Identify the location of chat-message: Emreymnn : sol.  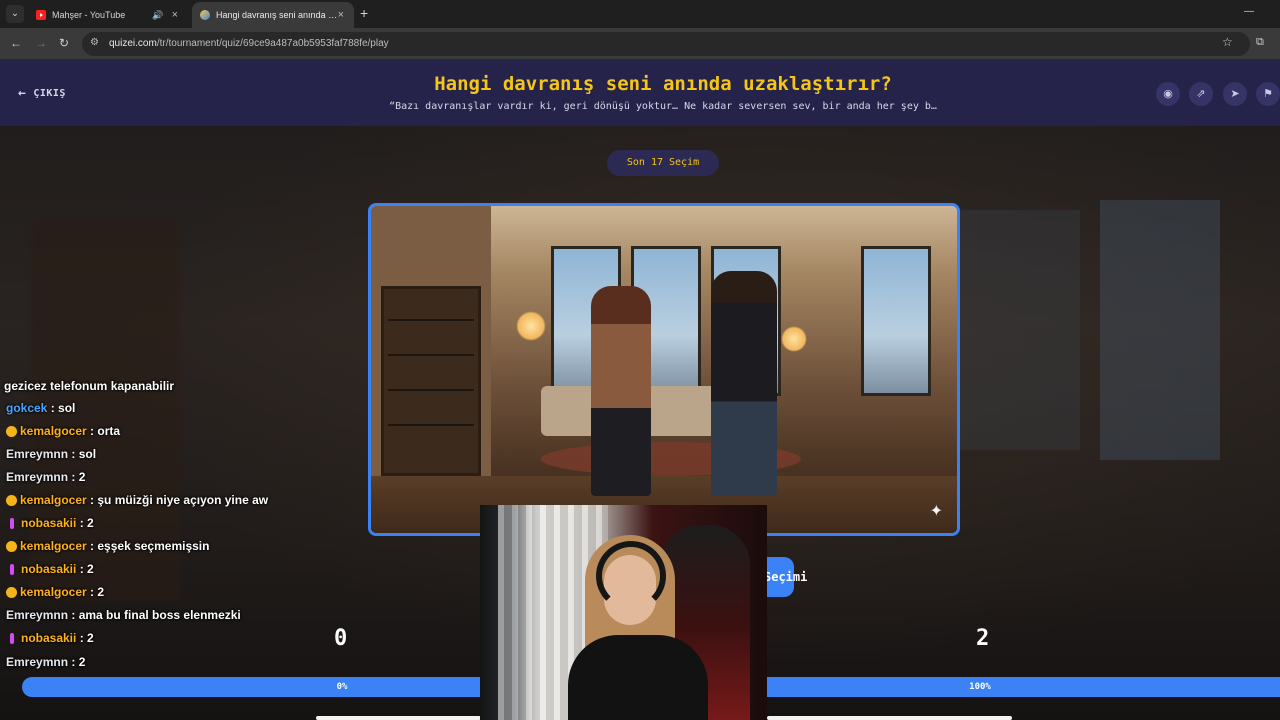
(51, 454).